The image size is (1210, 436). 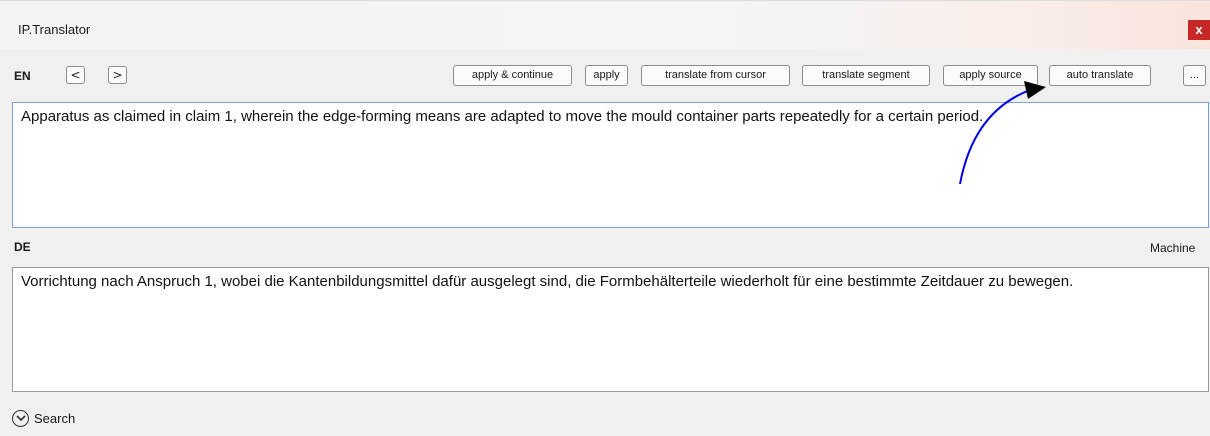 What do you see at coordinates (512, 75) in the screenshot?
I see `apply-and-continue-button: apply & continue` at bounding box center [512, 75].